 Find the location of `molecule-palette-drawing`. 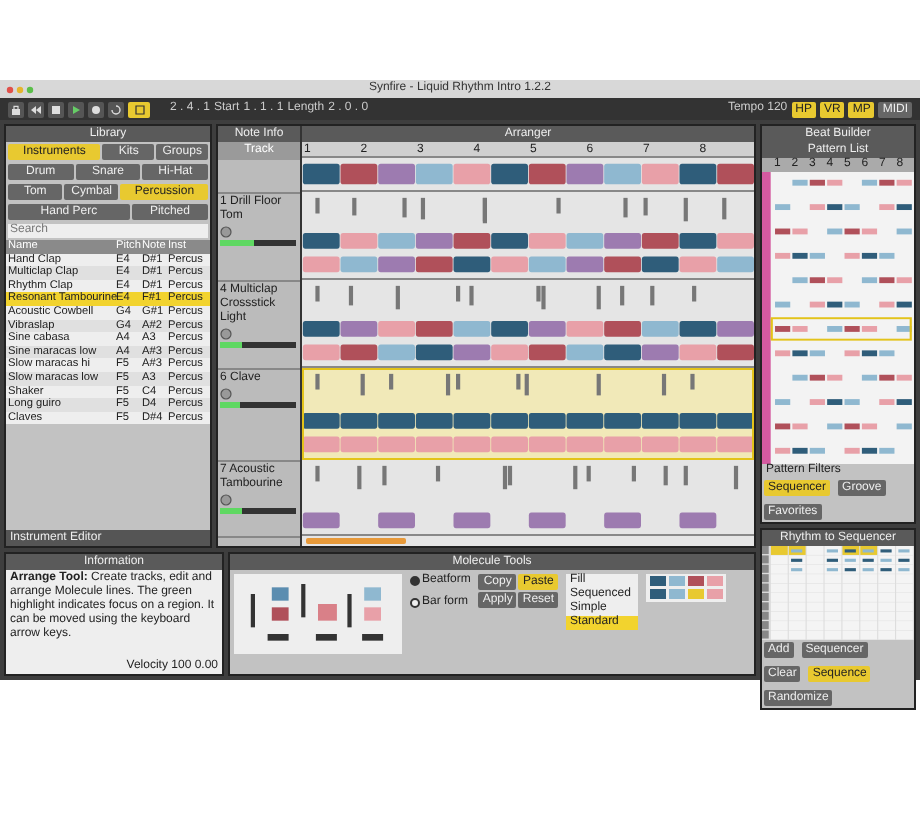

molecule-palette-drawing is located at coordinates (686, 588).